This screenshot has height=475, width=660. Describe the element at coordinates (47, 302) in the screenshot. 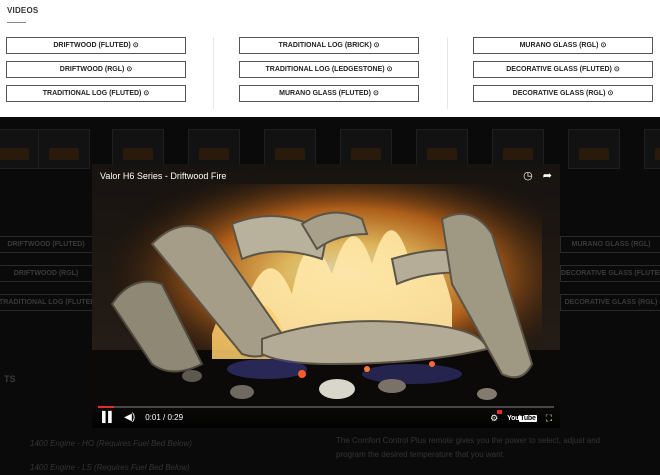

I see `dim-button: TRADITIONAL LOG (FLUTED)` at that location.